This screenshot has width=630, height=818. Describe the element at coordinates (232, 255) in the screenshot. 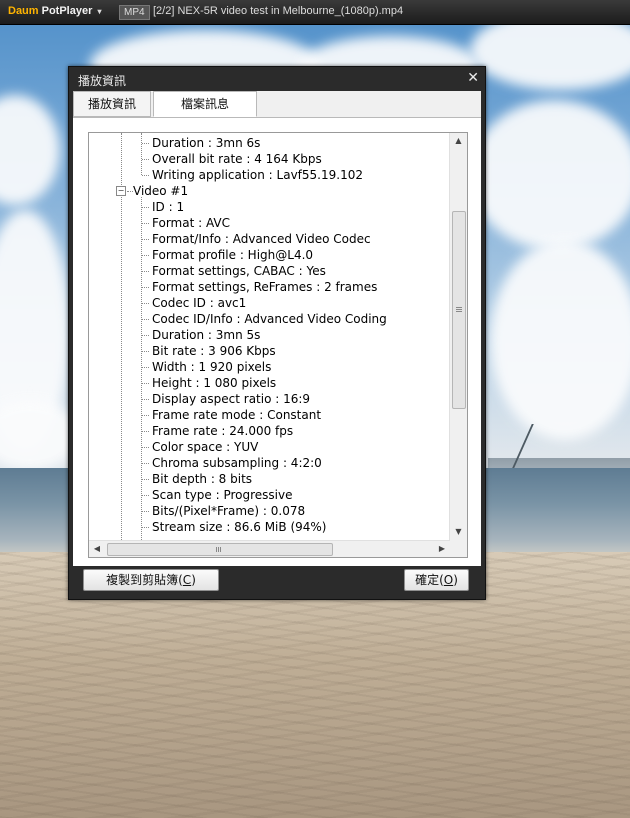

I see `tree-item: Format profile : High@L4.0` at that location.